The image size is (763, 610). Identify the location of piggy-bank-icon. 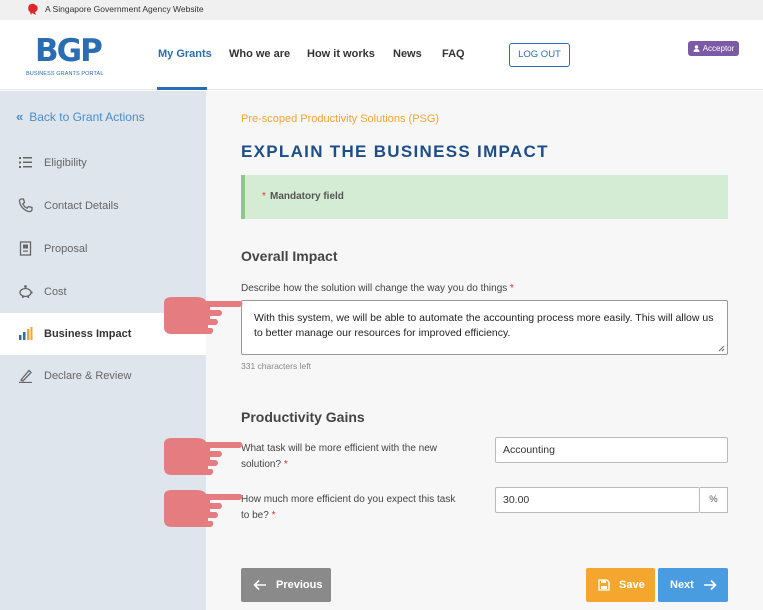
(26, 291).